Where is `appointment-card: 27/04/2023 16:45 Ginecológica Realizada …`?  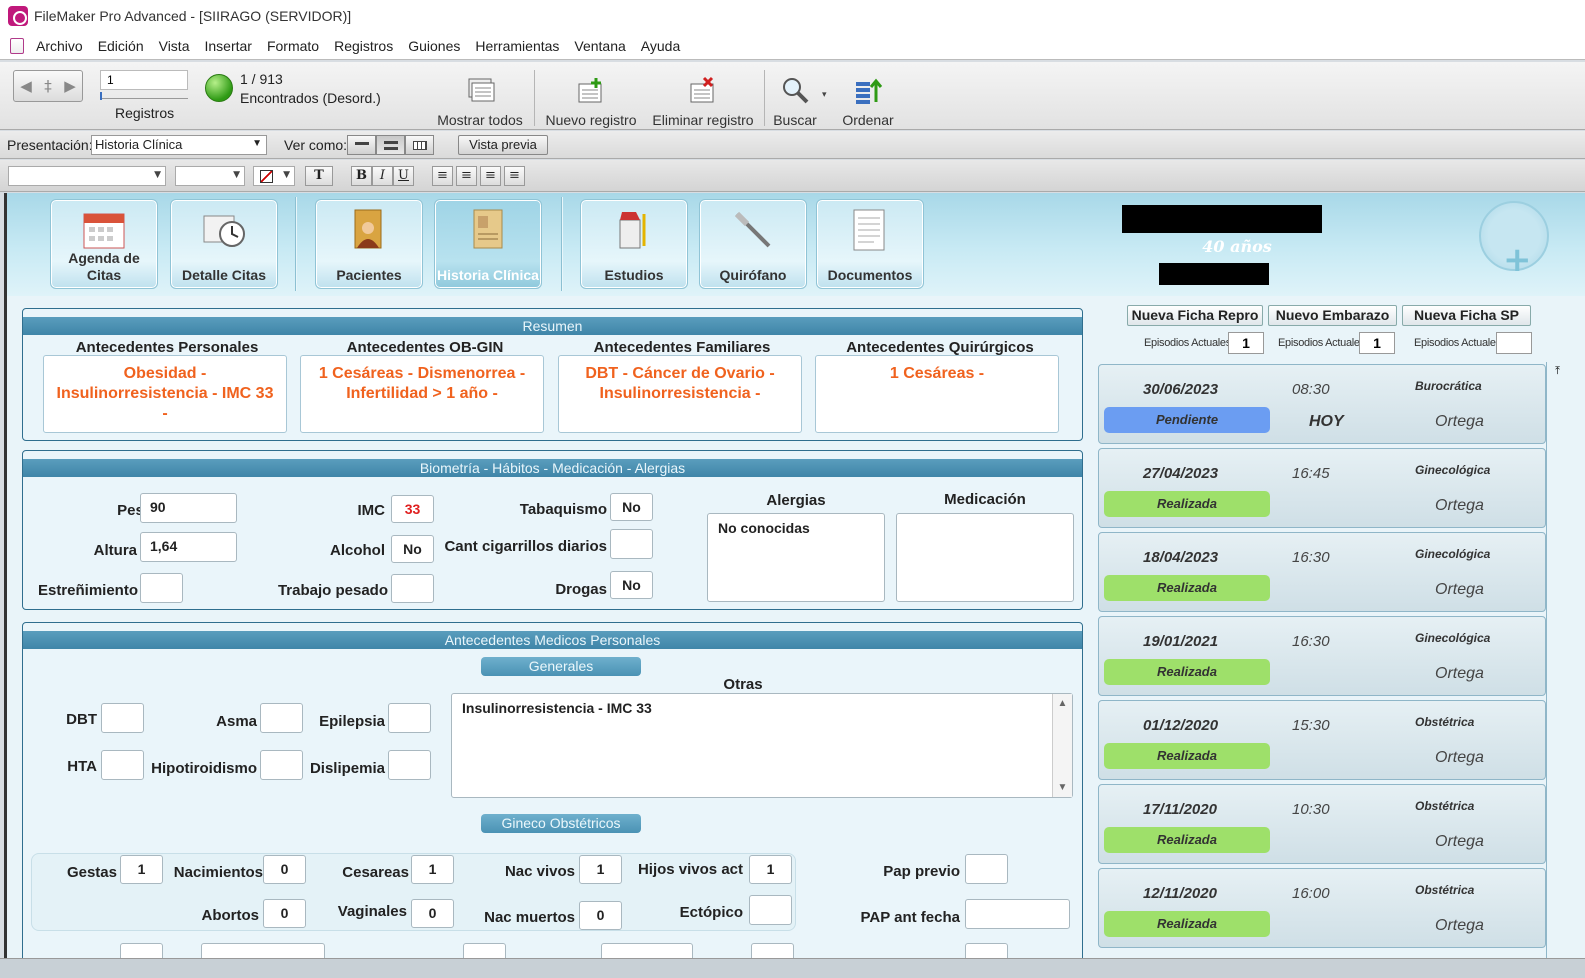 appointment-card: 27/04/2023 16:45 Ginecológica Realizada … is located at coordinates (1322, 488).